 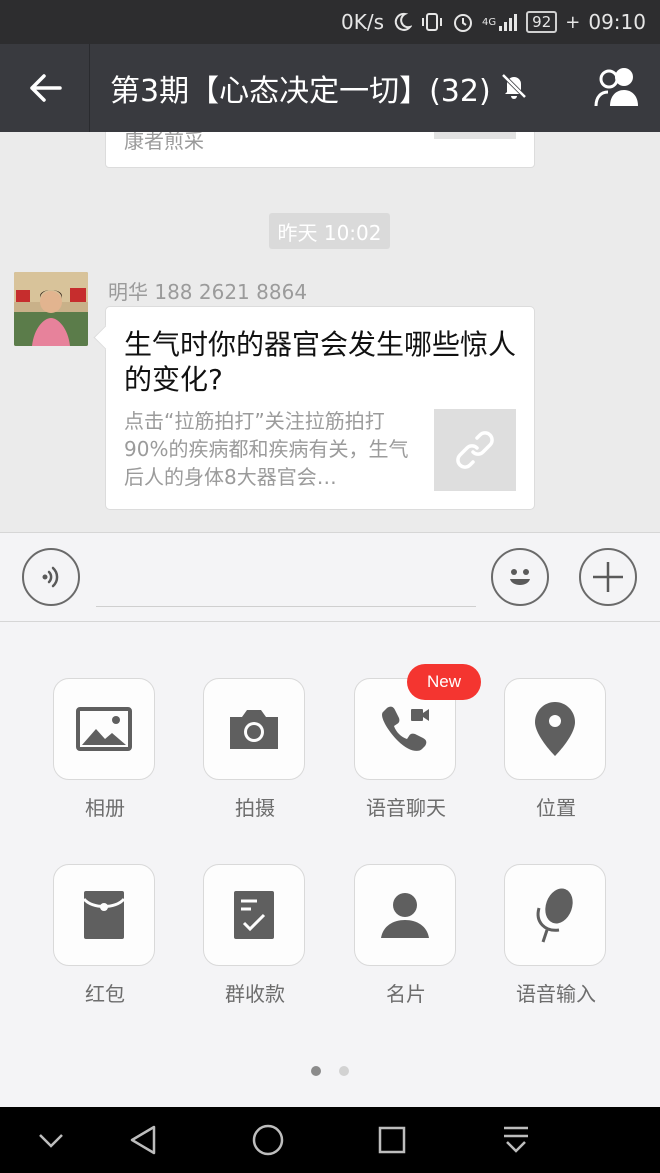 What do you see at coordinates (475, 135) in the screenshot?
I see `previous-card-thumbnail` at bounding box center [475, 135].